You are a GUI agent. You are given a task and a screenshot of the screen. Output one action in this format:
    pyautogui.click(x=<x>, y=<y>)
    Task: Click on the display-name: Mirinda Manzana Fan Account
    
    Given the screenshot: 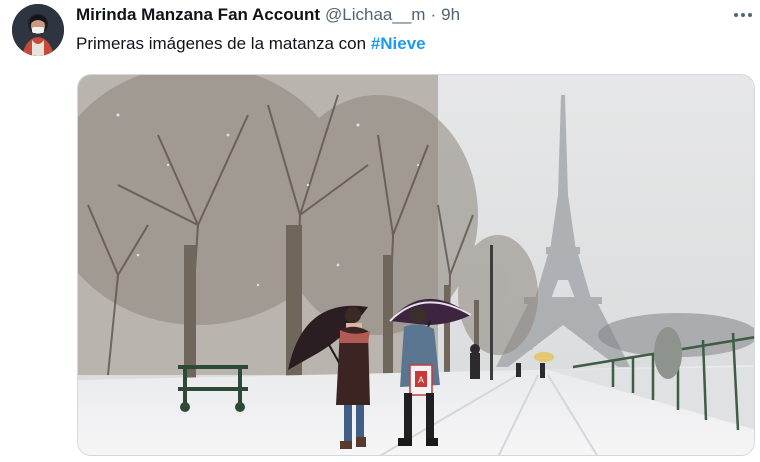 What is the action you would take?
    pyautogui.click(x=198, y=15)
    